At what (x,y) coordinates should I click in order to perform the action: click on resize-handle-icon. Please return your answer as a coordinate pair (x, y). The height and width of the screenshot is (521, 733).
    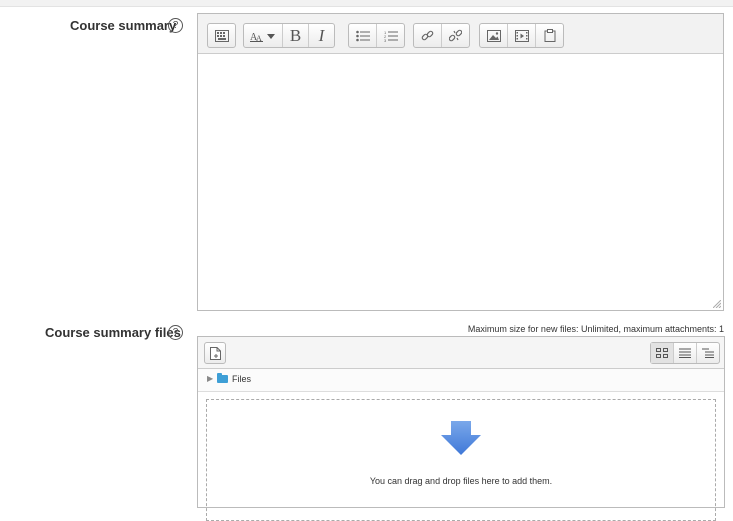
    Looking at the image, I should click on (717, 304).